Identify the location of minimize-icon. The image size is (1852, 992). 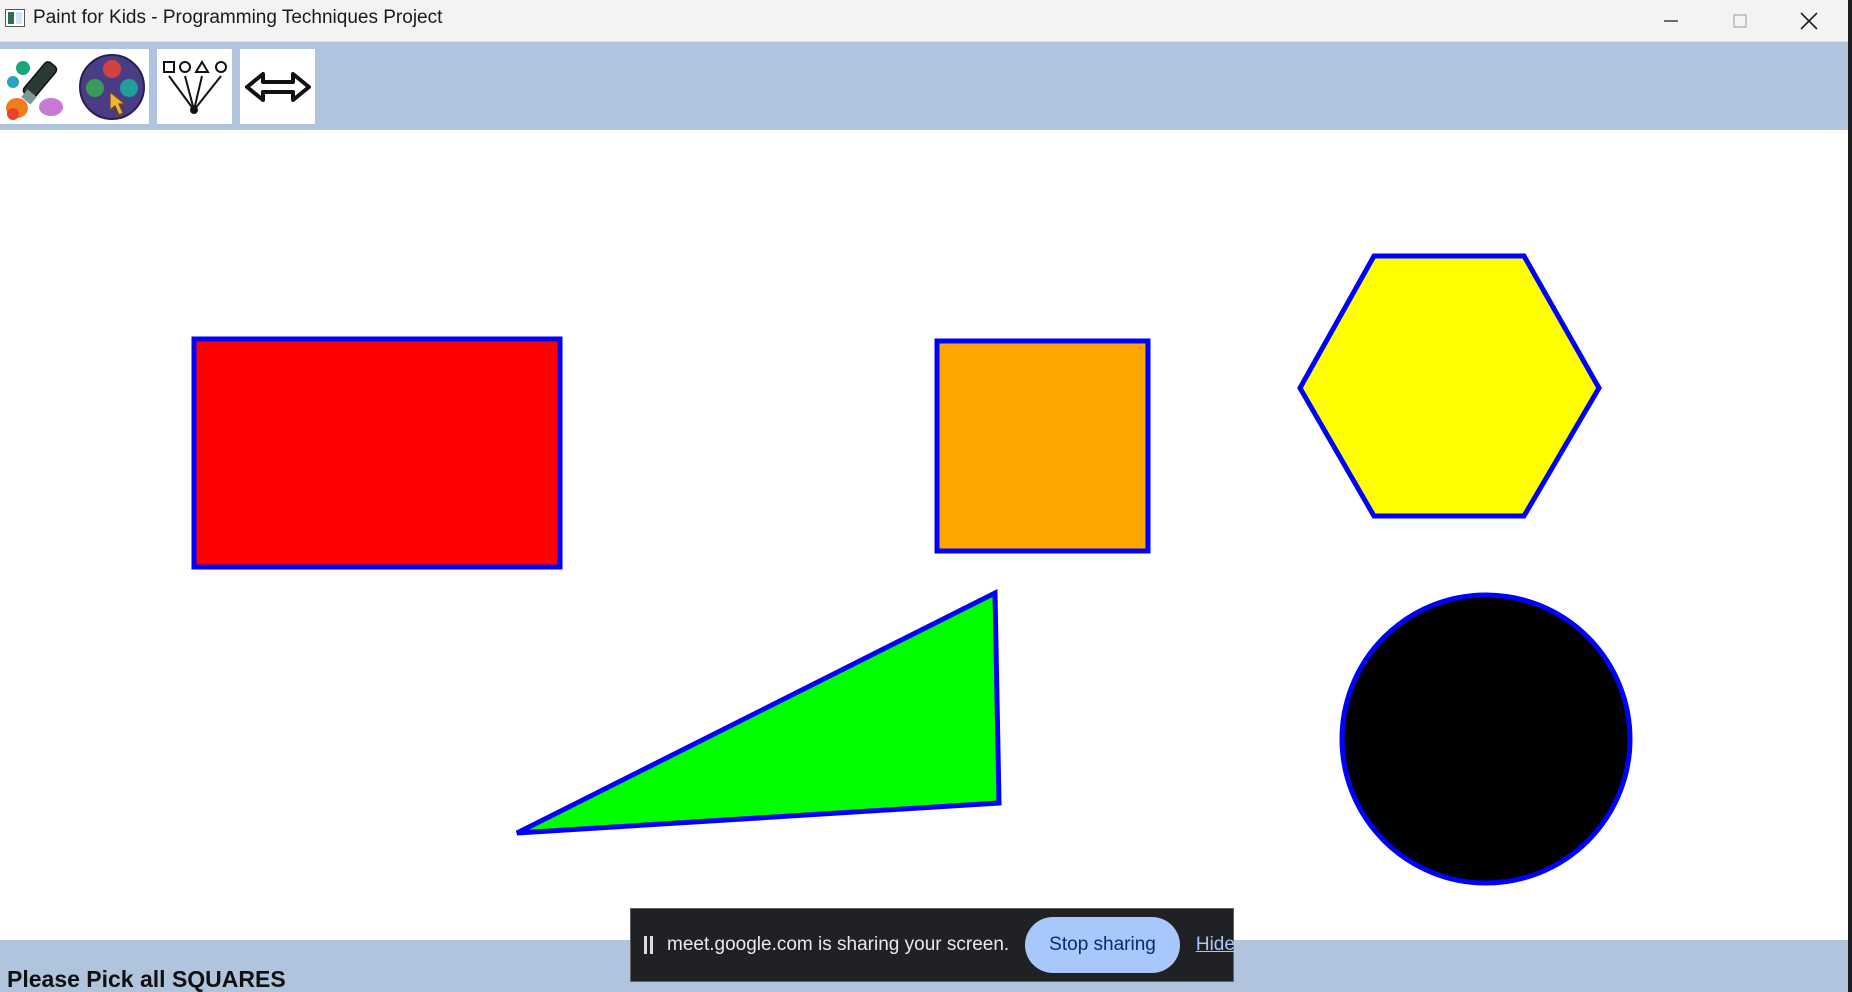
(1671, 20).